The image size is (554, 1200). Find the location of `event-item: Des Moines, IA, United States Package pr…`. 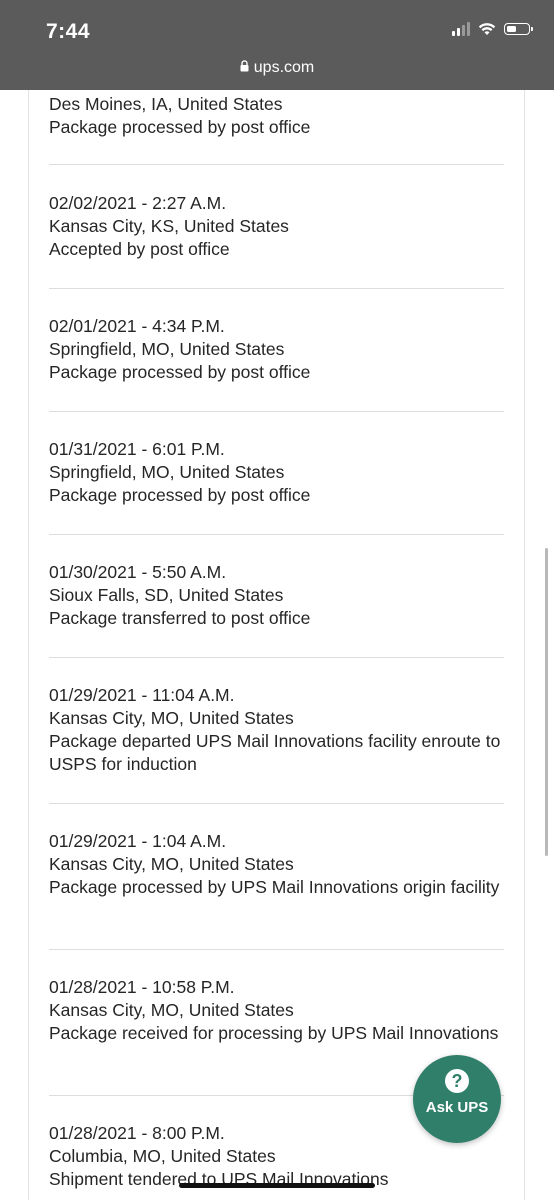

event-item: Des Moines, IA, United States Package pr… is located at coordinates (276, 127).